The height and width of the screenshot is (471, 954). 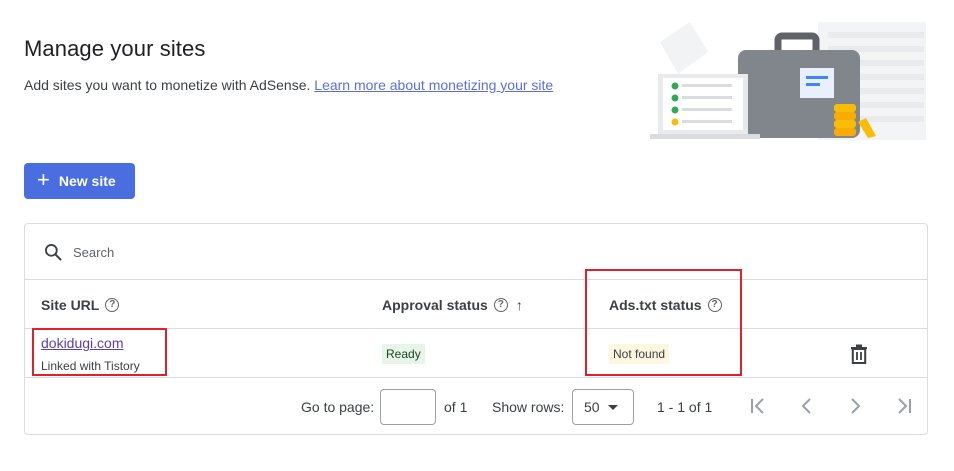 I want to click on learn-more-link: Learn more about monetizing your site, so click(x=433, y=85).